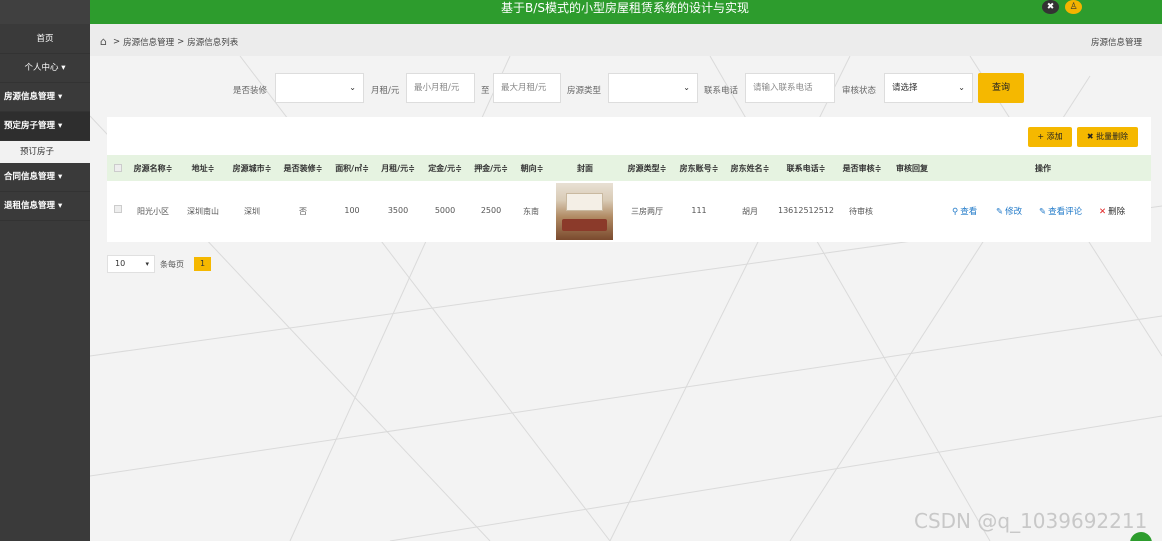  Describe the element at coordinates (319, 88) in the screenshot. I see `decoration-select: ⌄` at that location.